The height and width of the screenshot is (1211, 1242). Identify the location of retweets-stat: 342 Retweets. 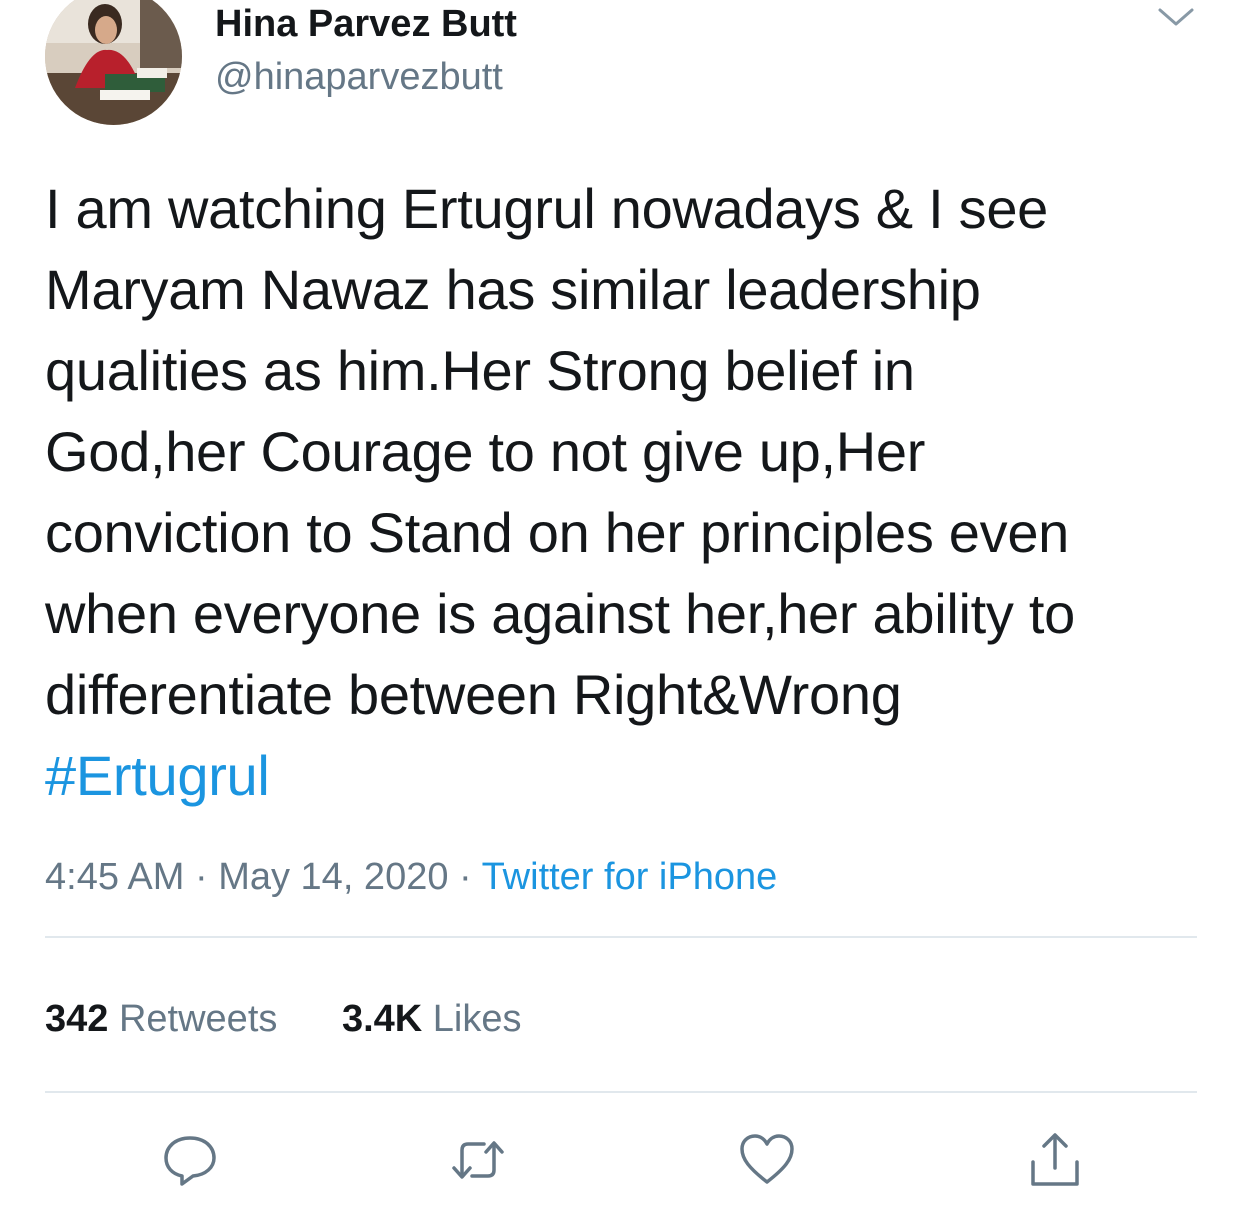
(161, 1019).